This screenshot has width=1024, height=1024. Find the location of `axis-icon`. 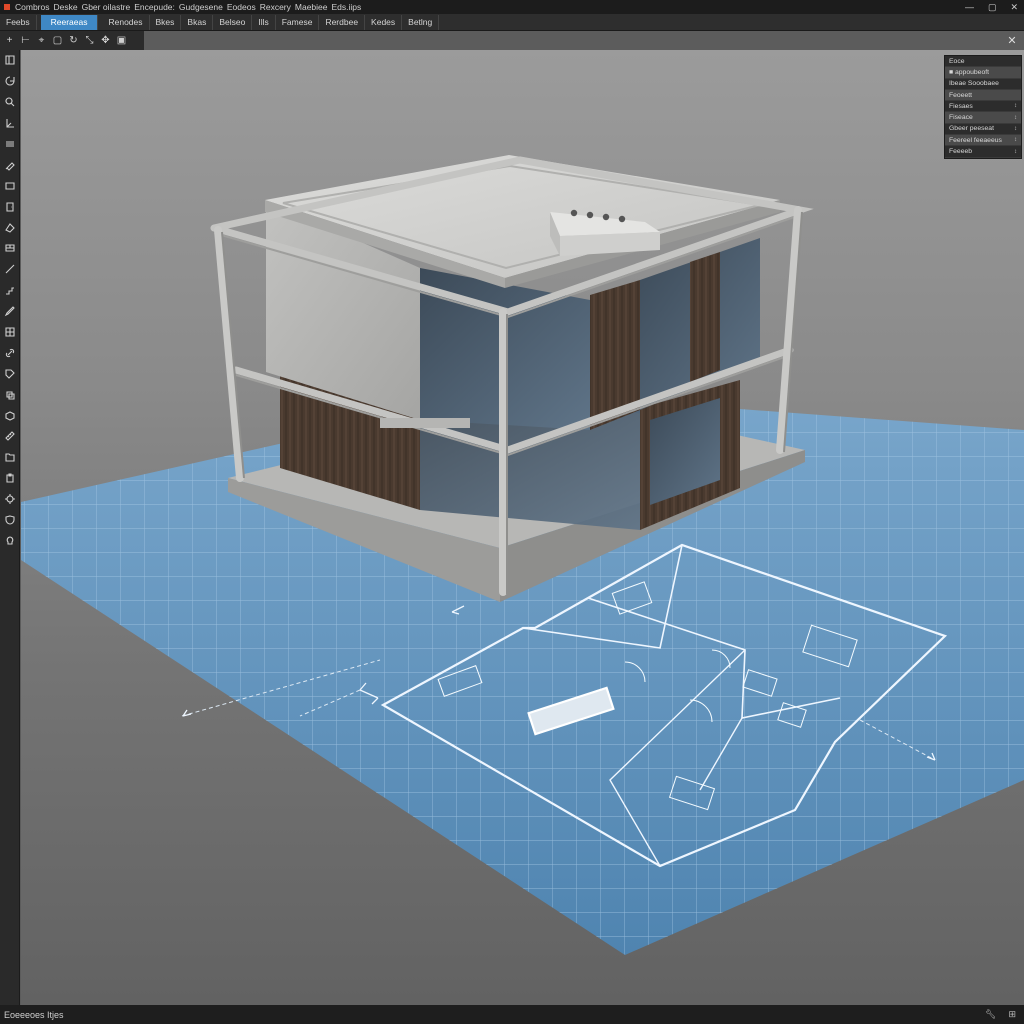

axis-icon is located at coordinates (10, 123).